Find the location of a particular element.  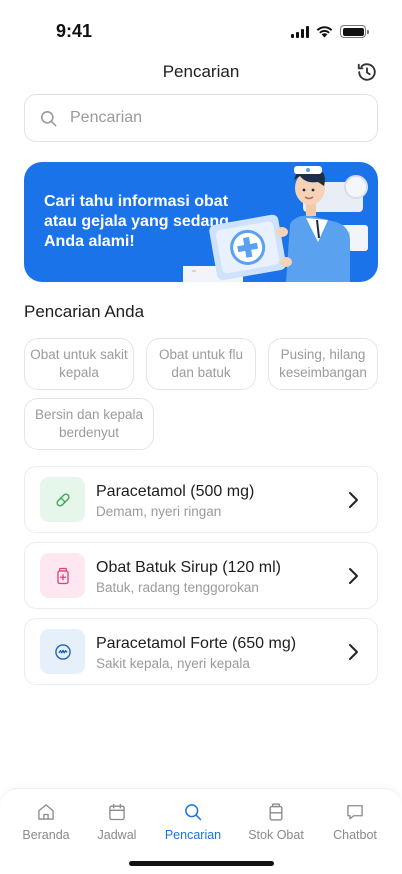

status-bar: 9:41 is located at coordinates (201, 31).